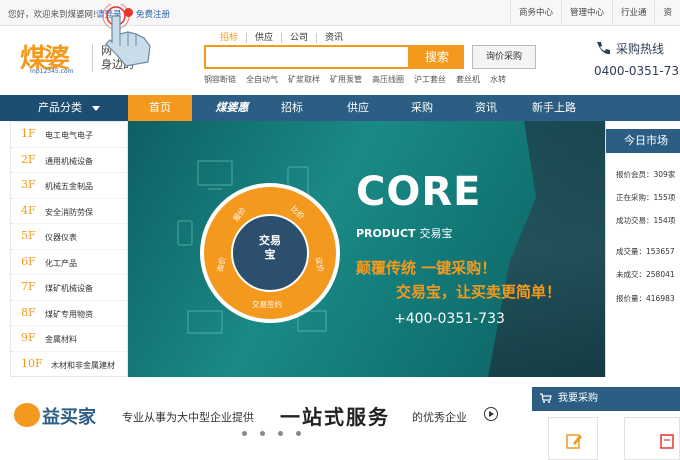 This screenshot has height=460, width=680. What do you see at coordinates (53, 58) in the screenshot?
I see `site-logo: 煤婆 mp12345.com` at bounding box center [53, 58].